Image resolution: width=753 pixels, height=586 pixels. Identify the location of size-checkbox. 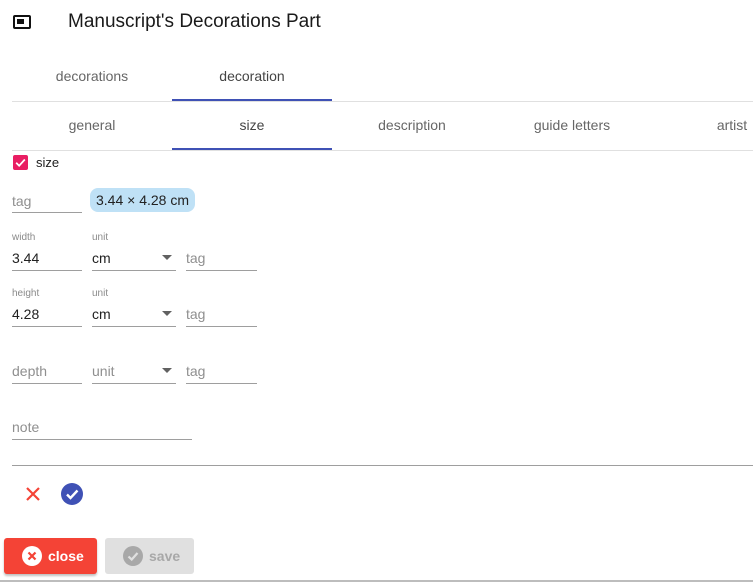
(20, 162).